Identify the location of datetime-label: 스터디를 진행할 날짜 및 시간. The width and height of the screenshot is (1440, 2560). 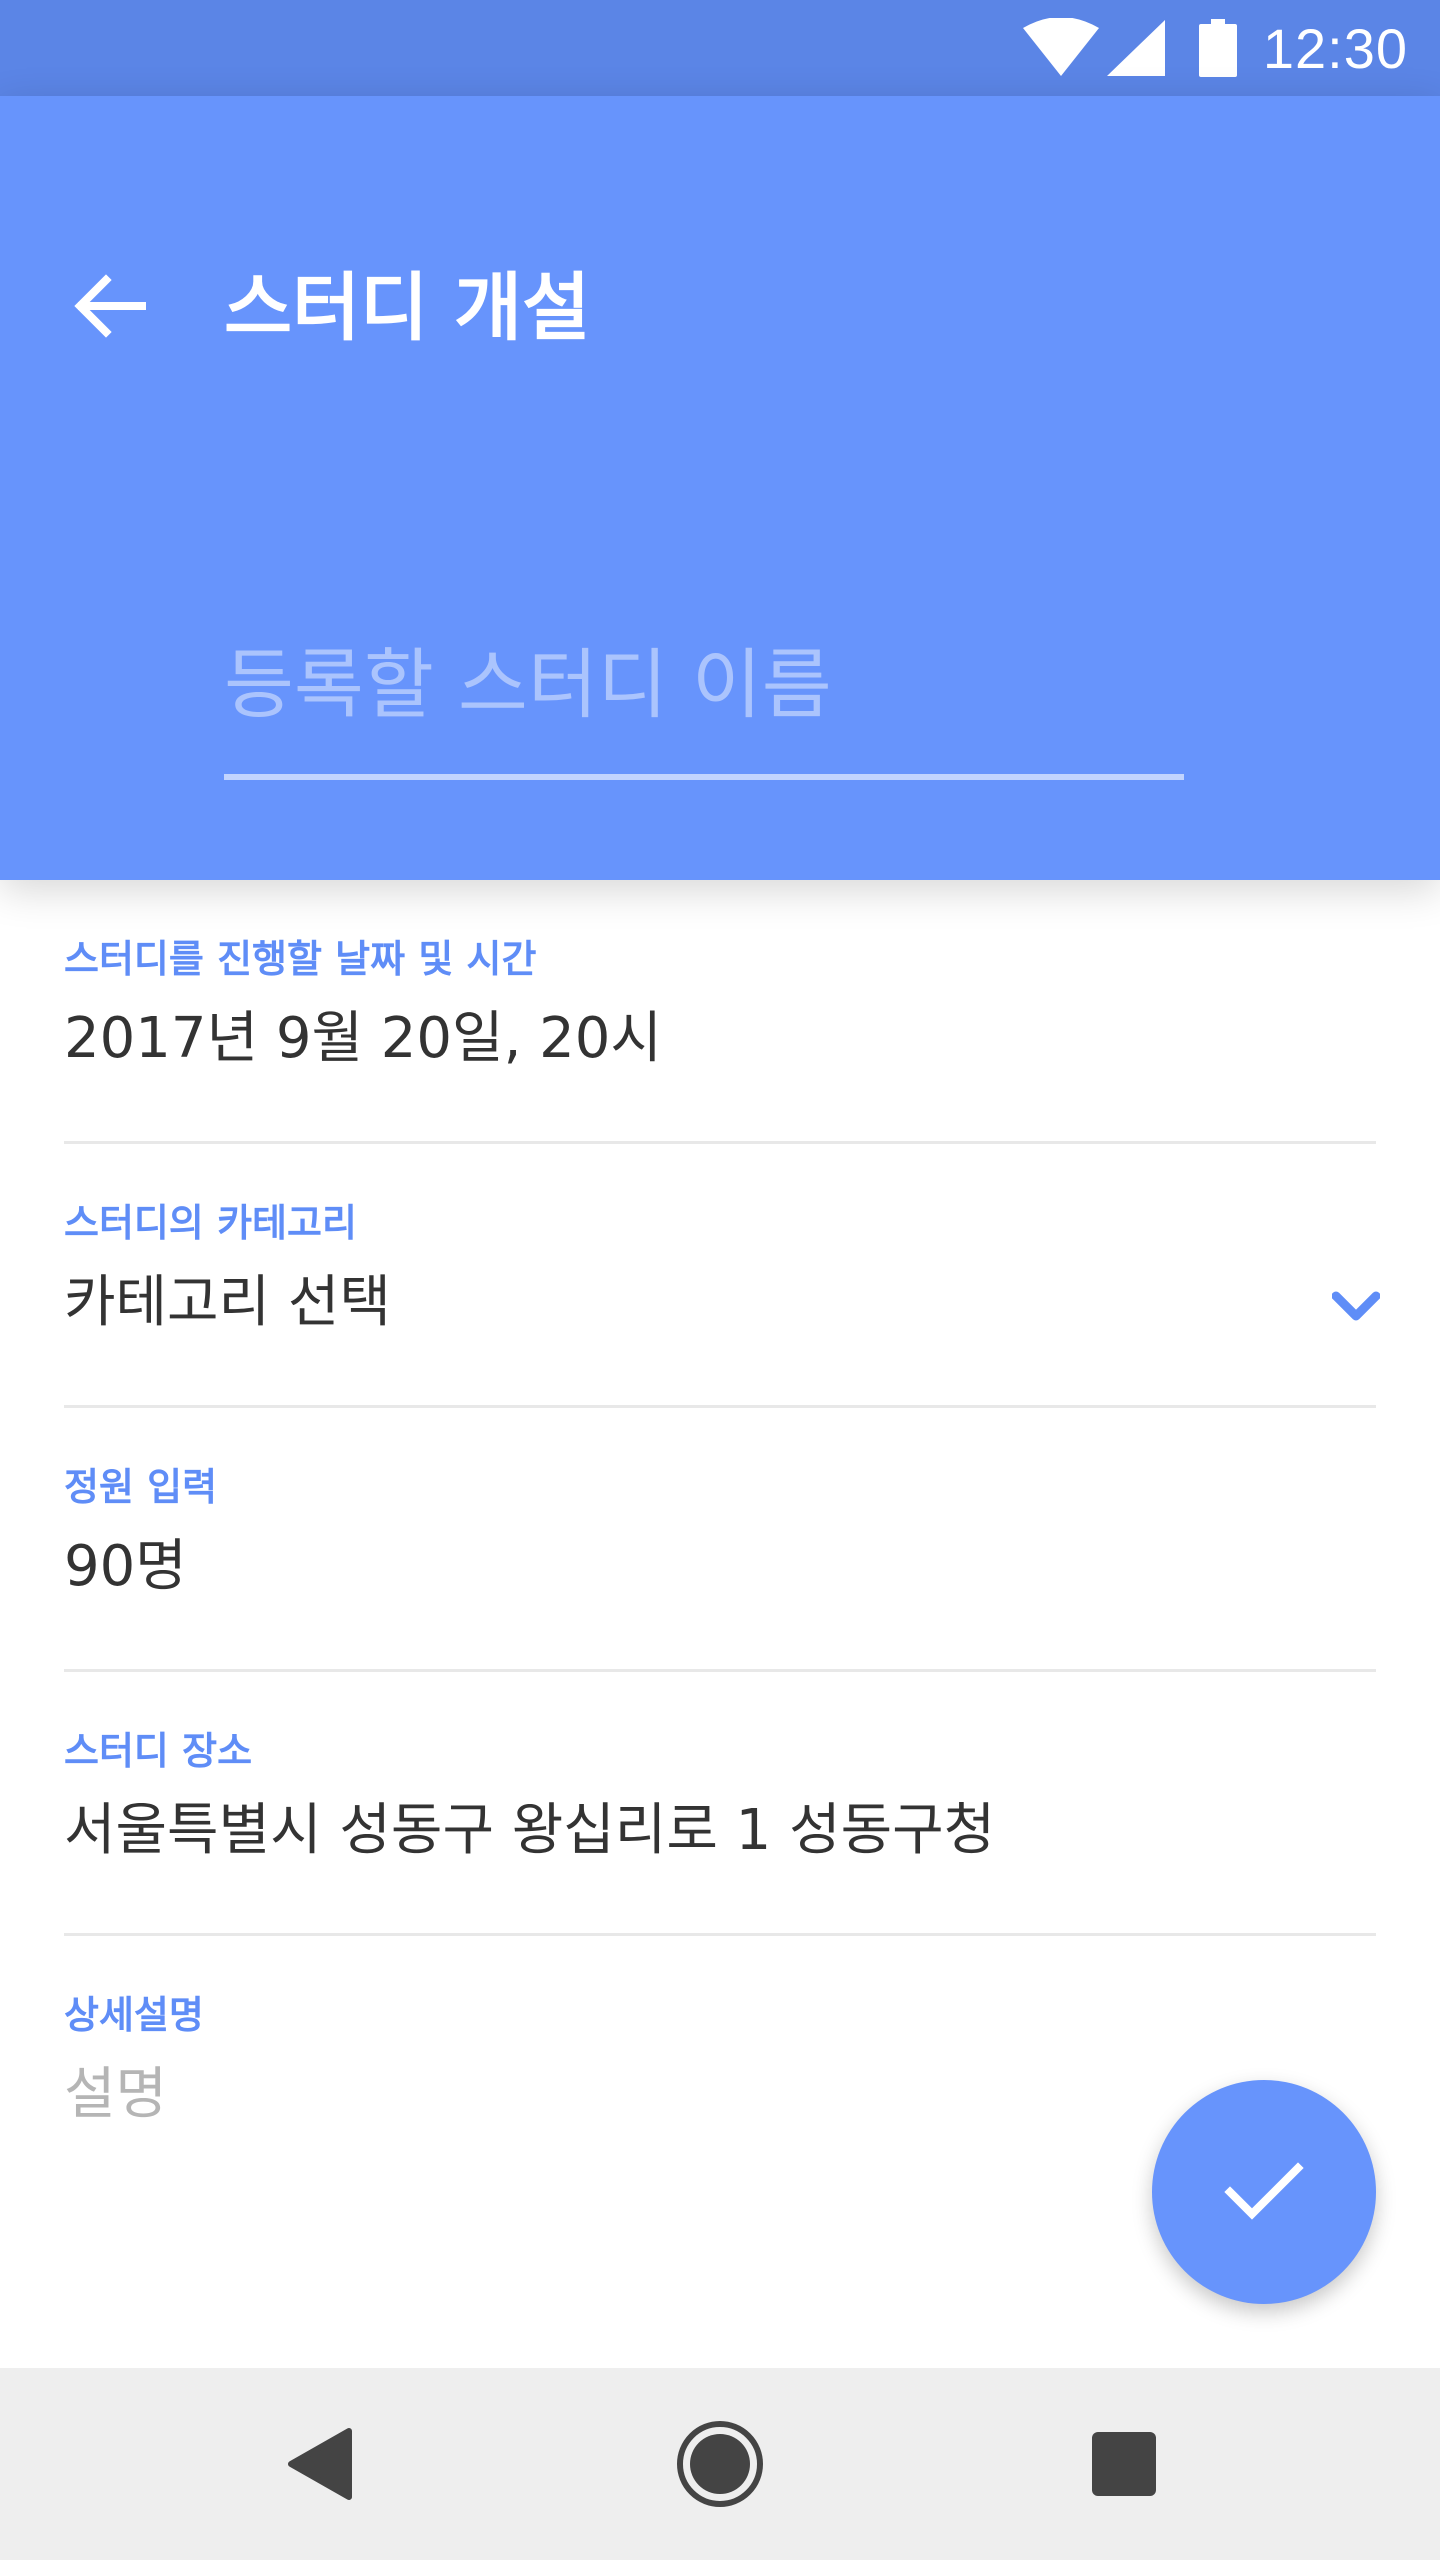
(300, 959).